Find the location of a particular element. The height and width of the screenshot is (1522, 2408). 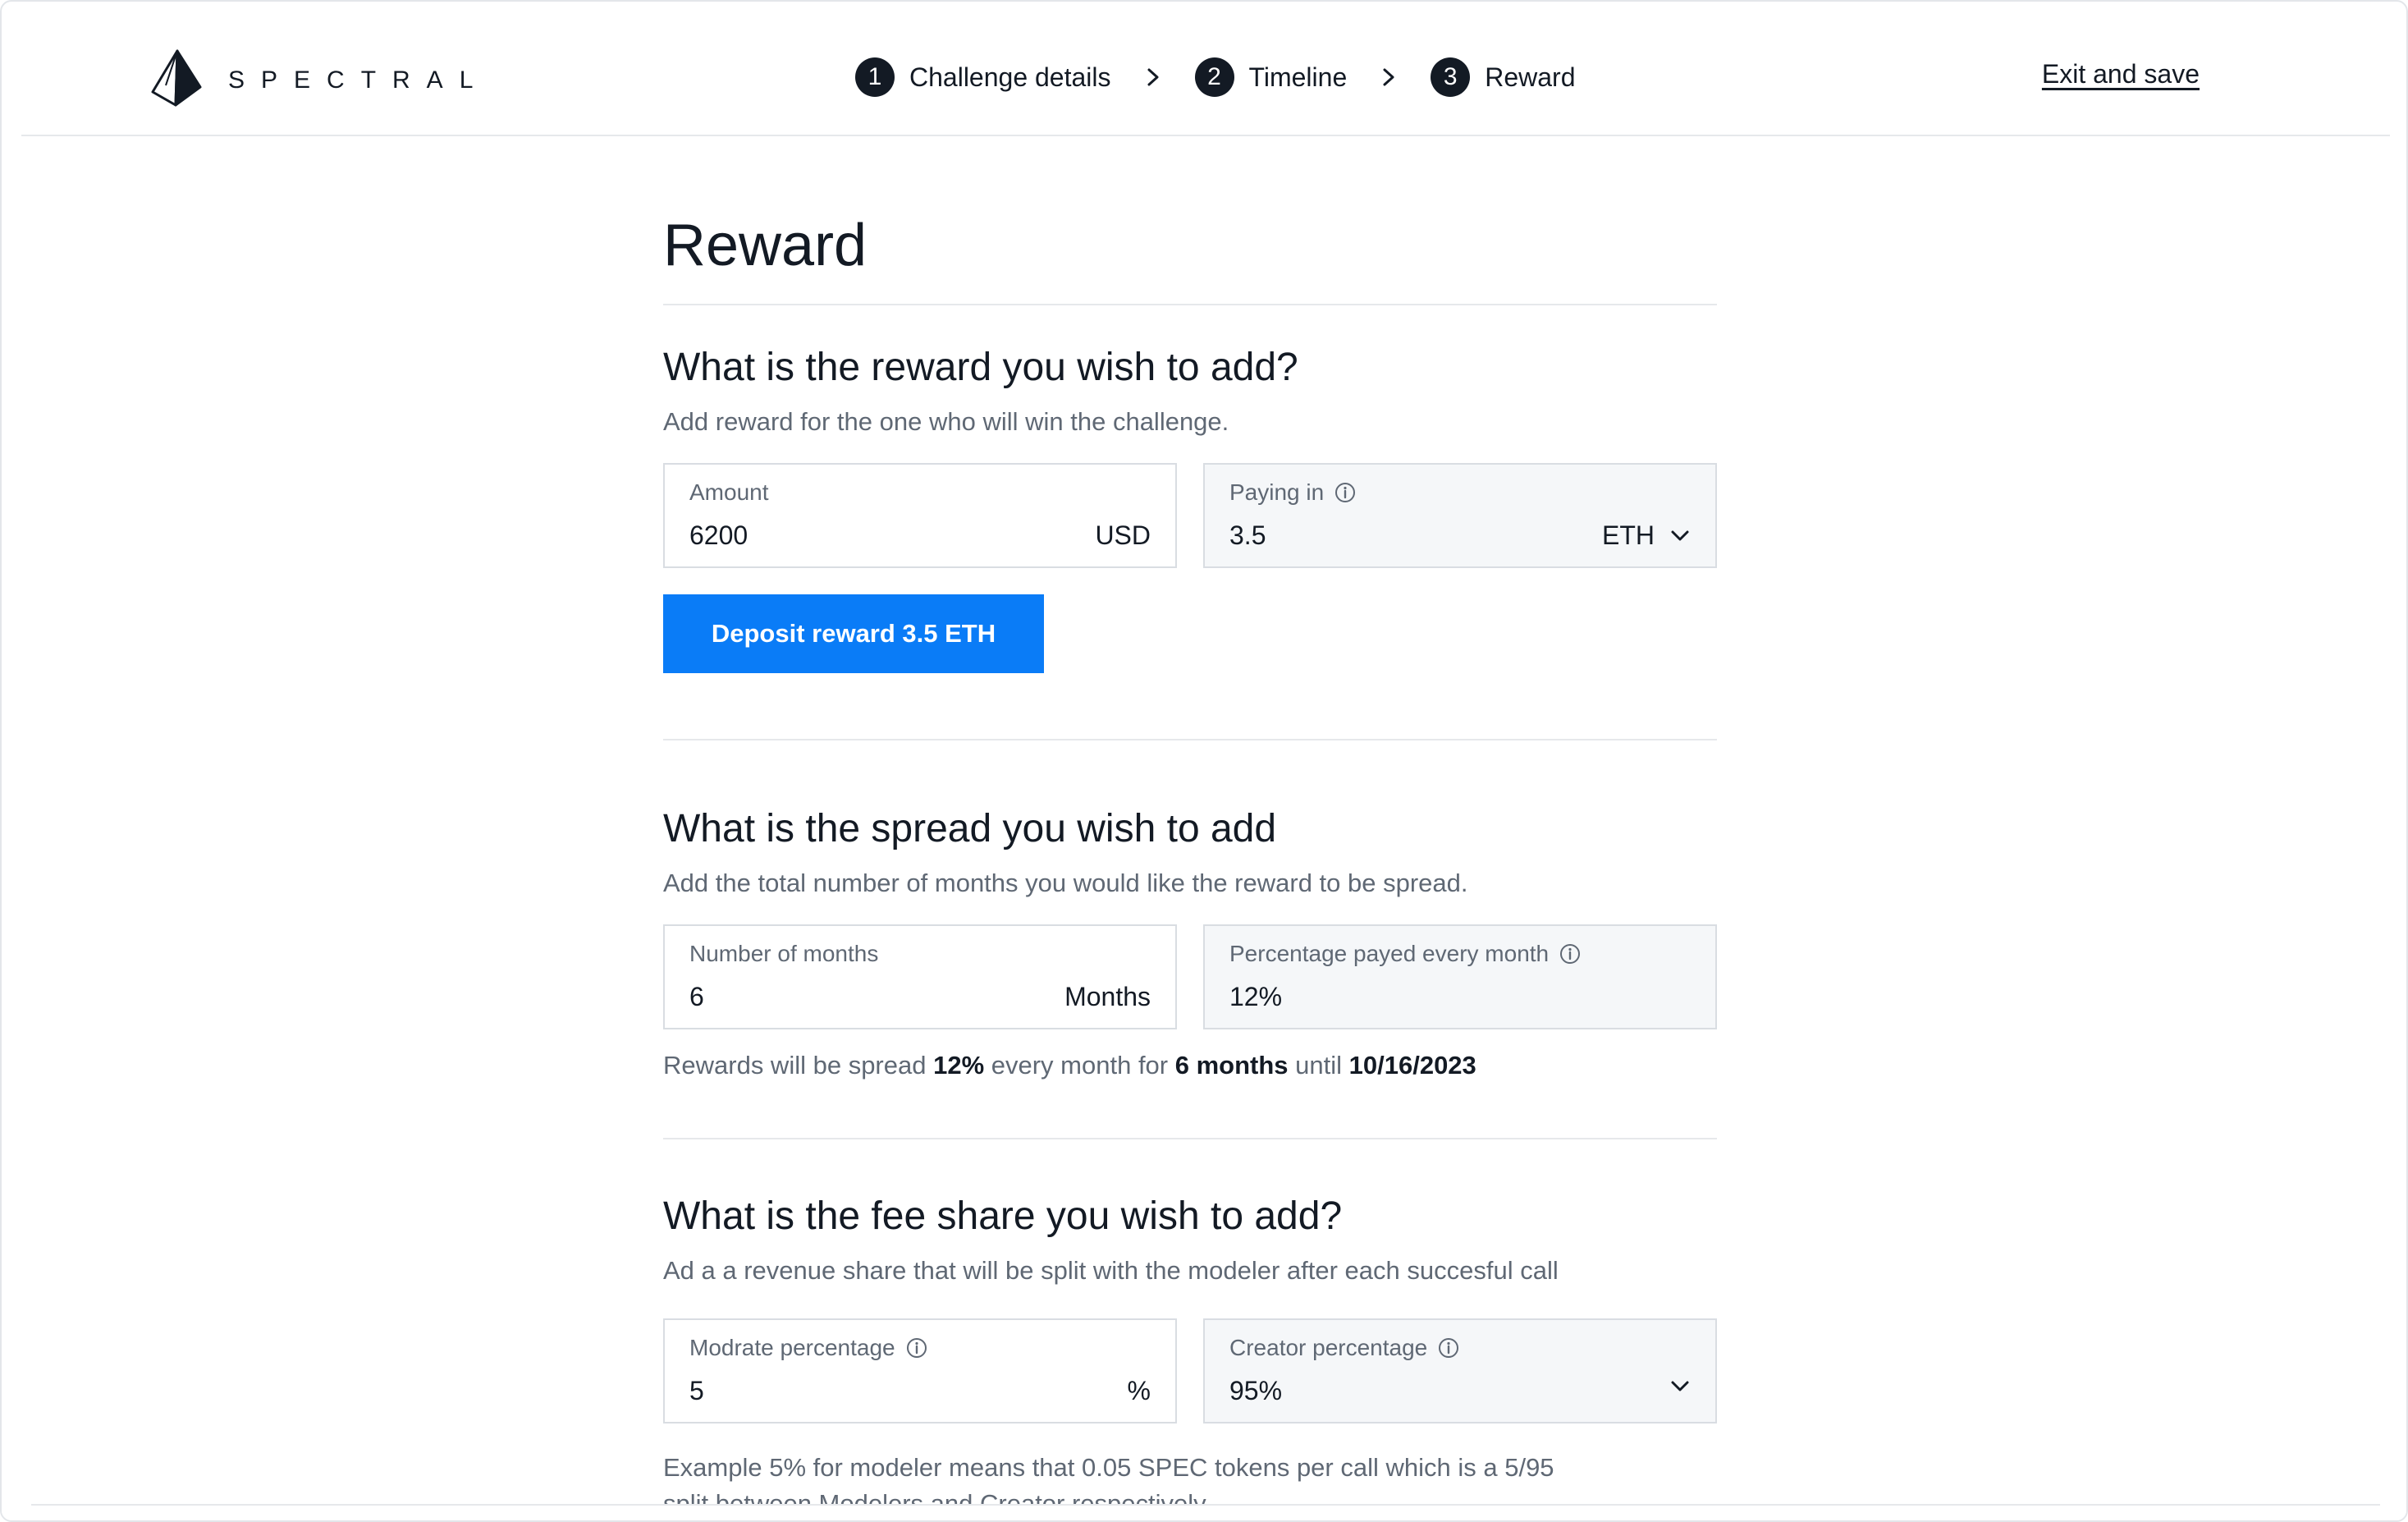

months-unit: Months is located at coordinates (1107, 996).